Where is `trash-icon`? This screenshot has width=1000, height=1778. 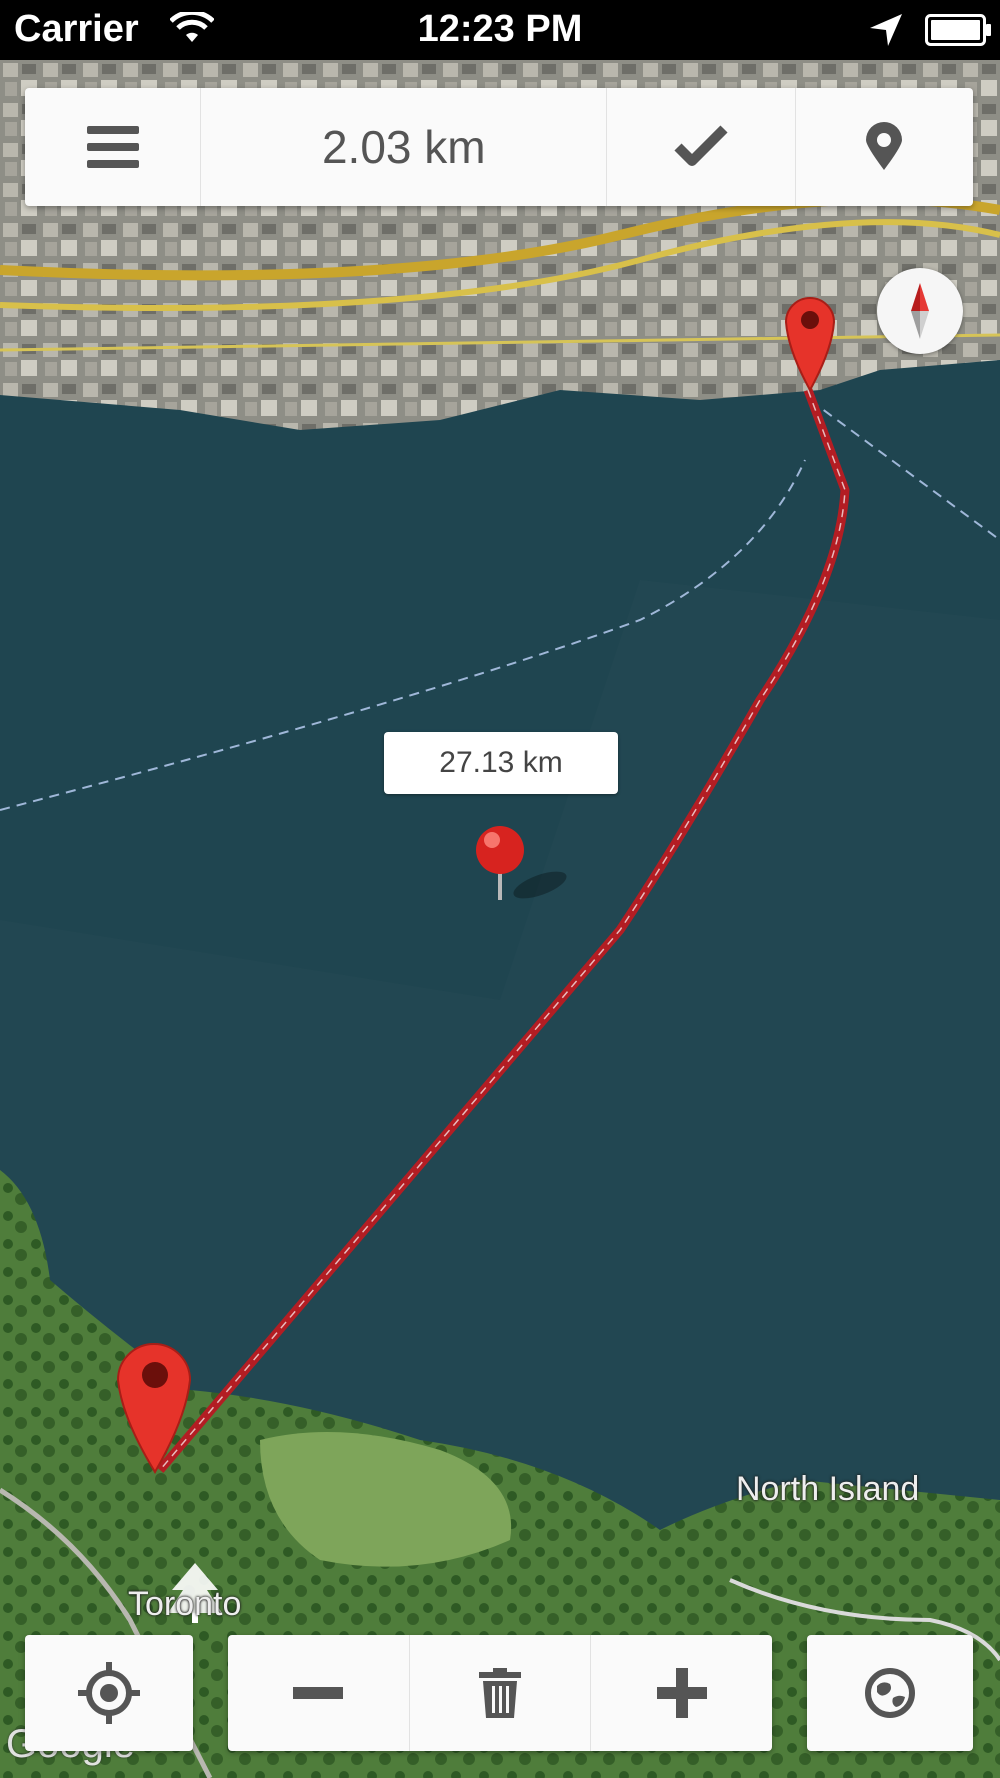 trash-icon is located at coordinates (500, 1693).